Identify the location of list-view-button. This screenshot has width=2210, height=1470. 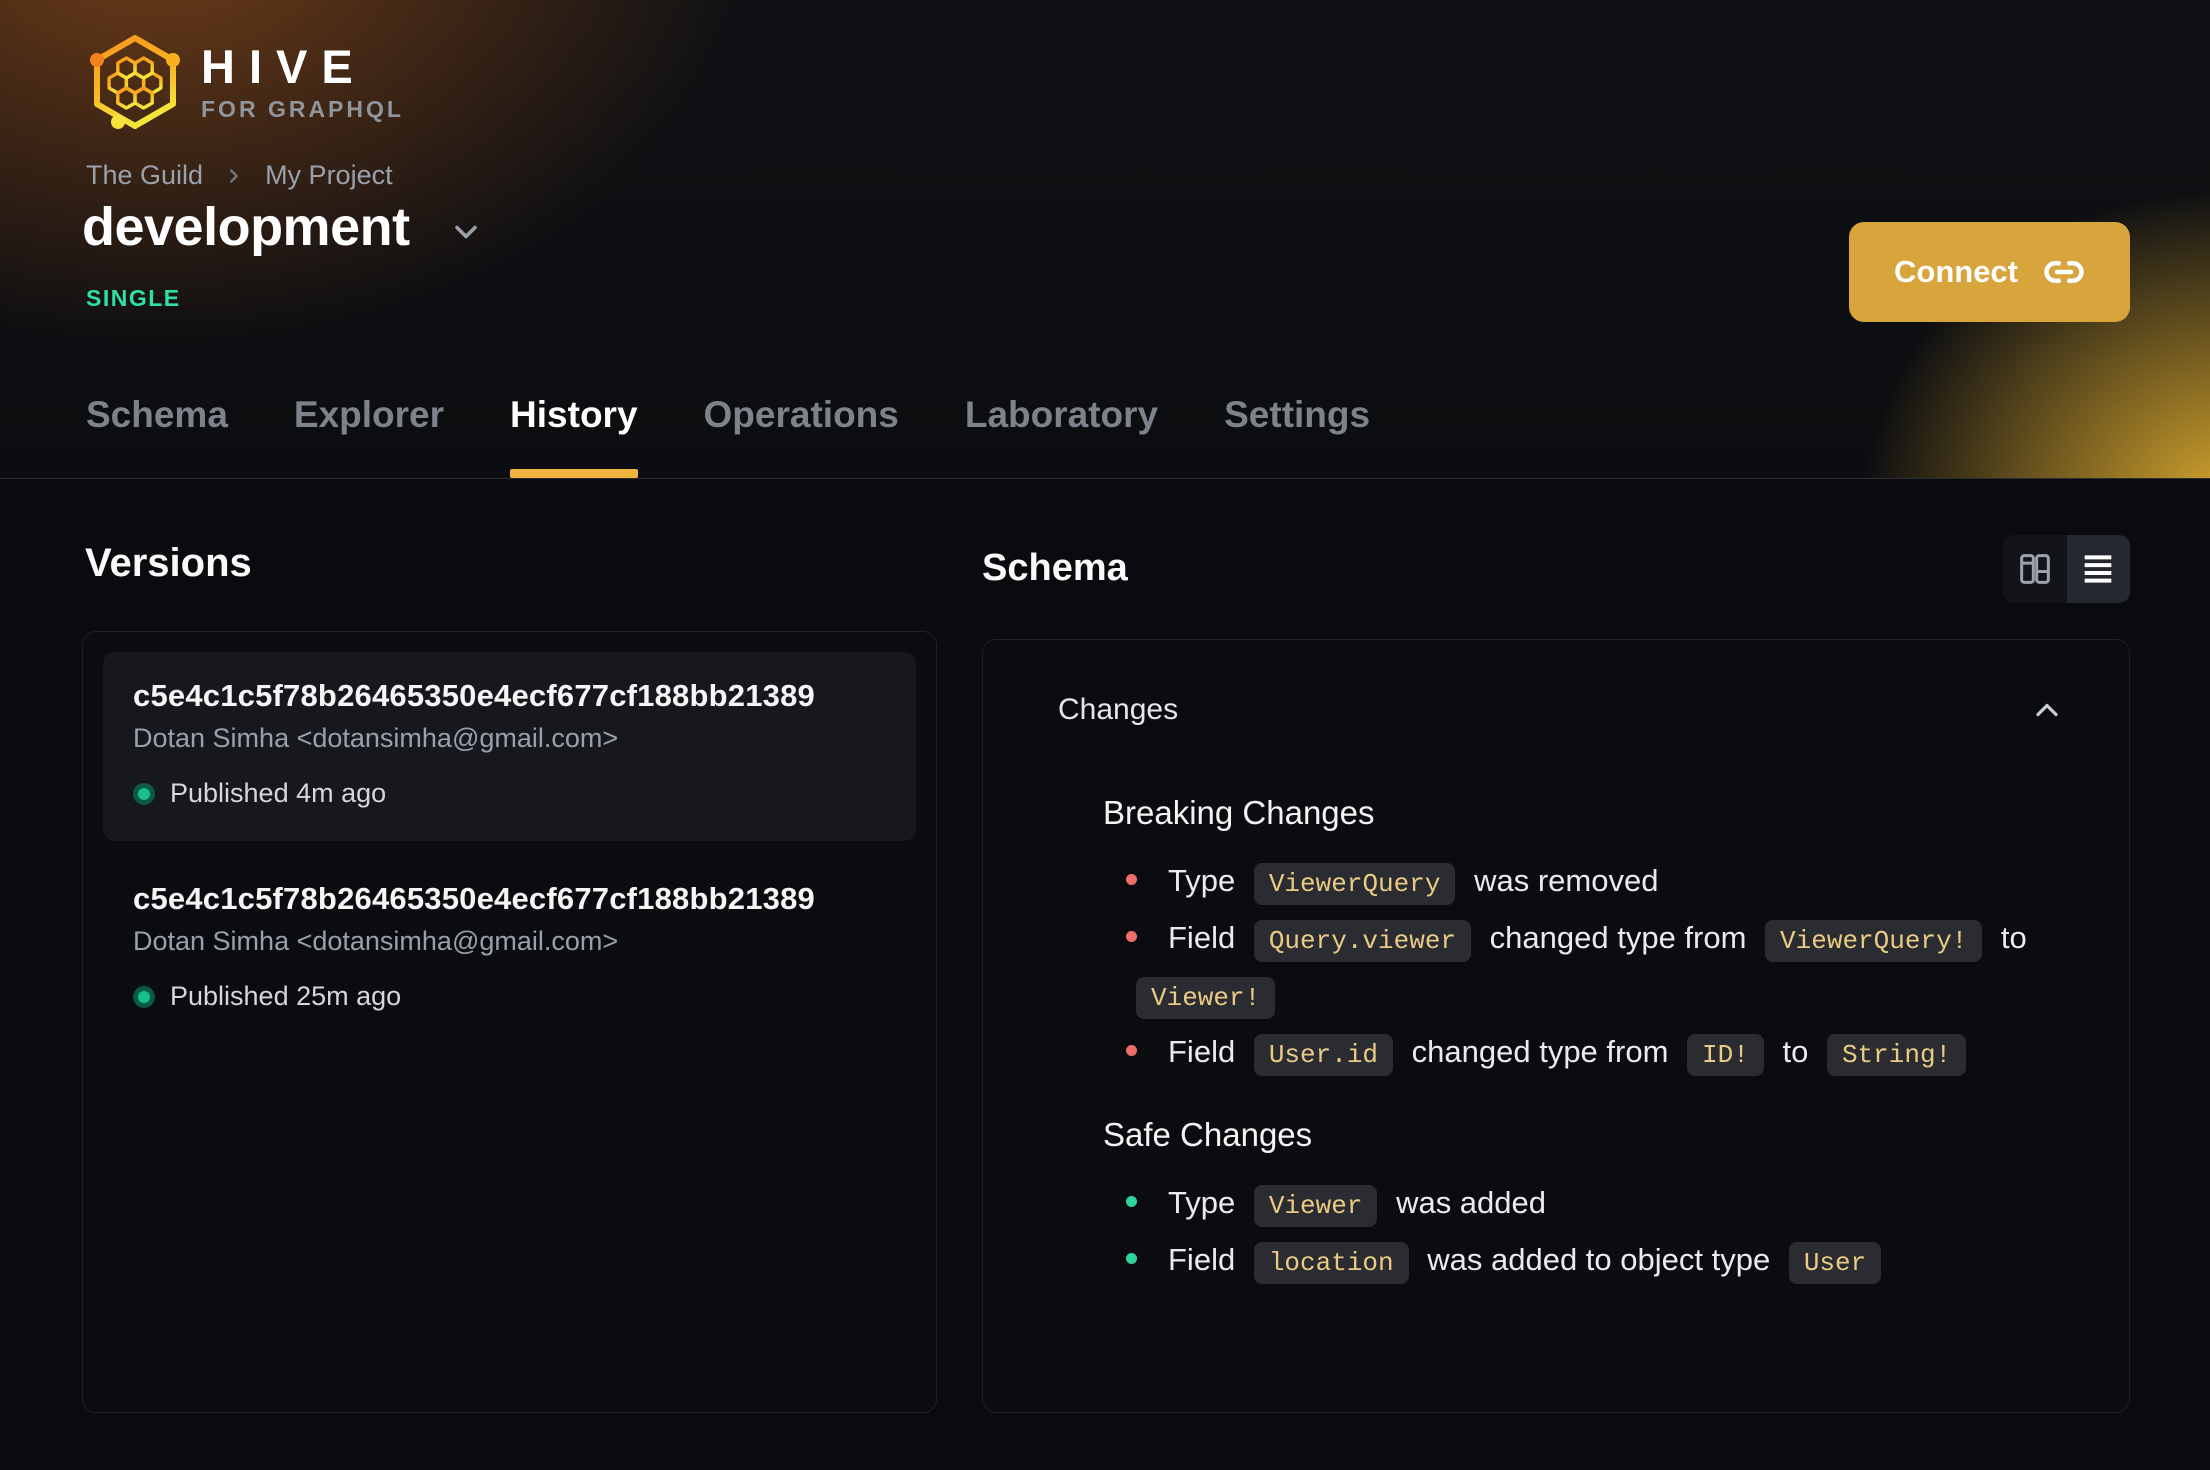
(2098, 569).